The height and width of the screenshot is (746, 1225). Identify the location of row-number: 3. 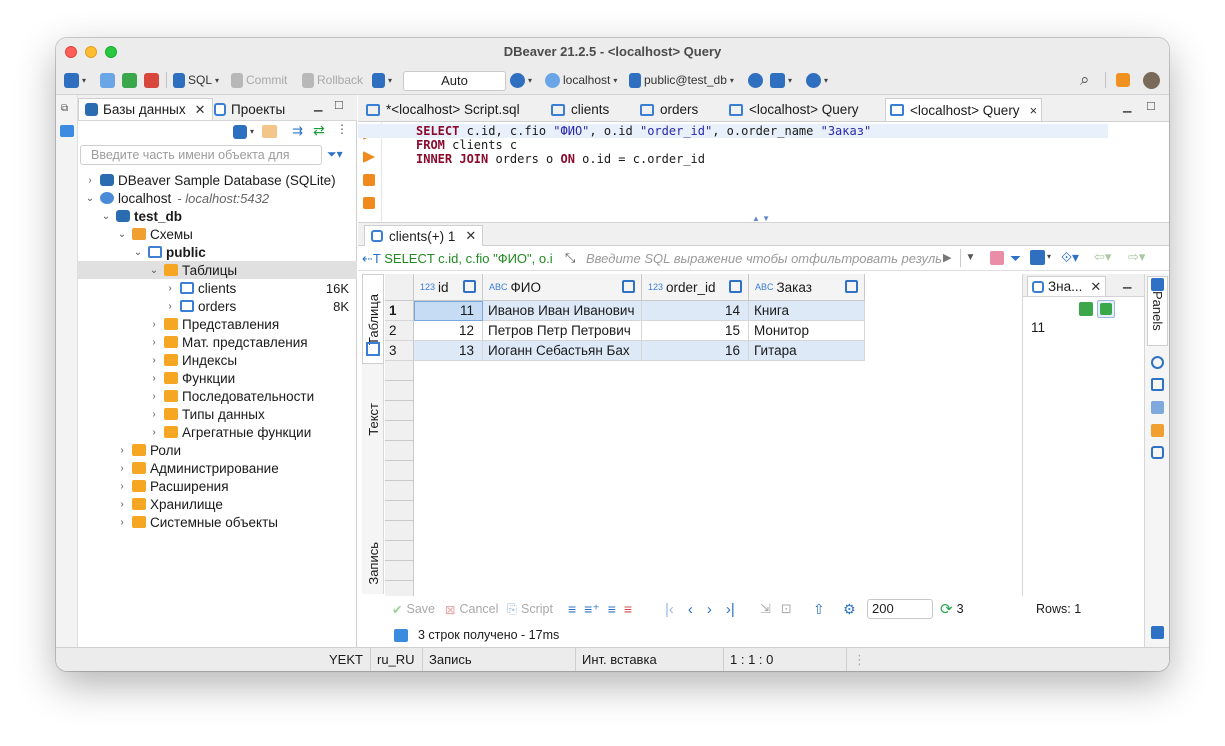
(399, 351).